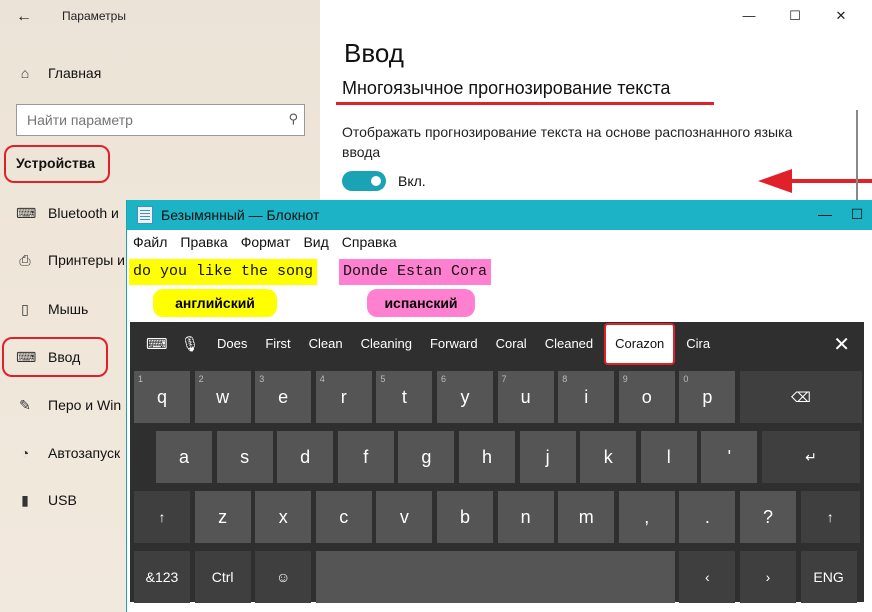  What do you see at coordinates (828, 577) in the screenshot?
I see `language-key: ENG` at bounding box center [828, 577].